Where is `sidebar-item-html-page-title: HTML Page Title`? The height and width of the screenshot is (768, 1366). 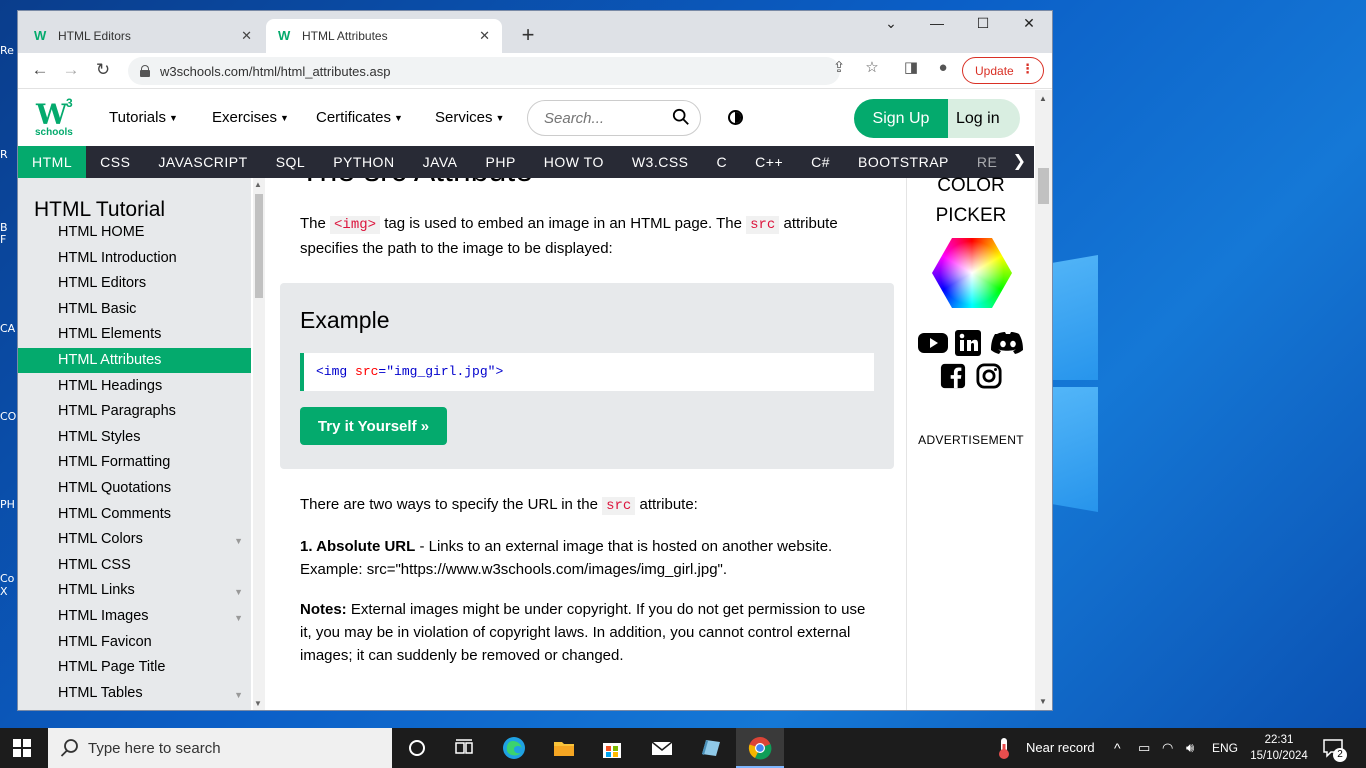
sidebar-item-html-page-title: HTML Page Title is located at coordinates (134, 667).